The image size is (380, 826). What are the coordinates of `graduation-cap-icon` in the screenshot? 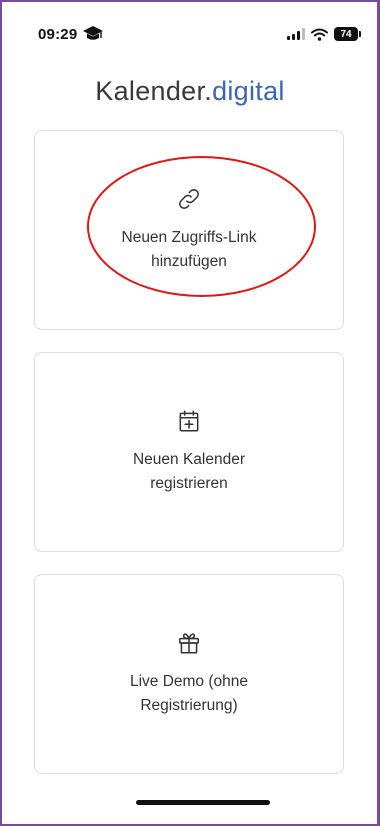 It's located at (93, 33).